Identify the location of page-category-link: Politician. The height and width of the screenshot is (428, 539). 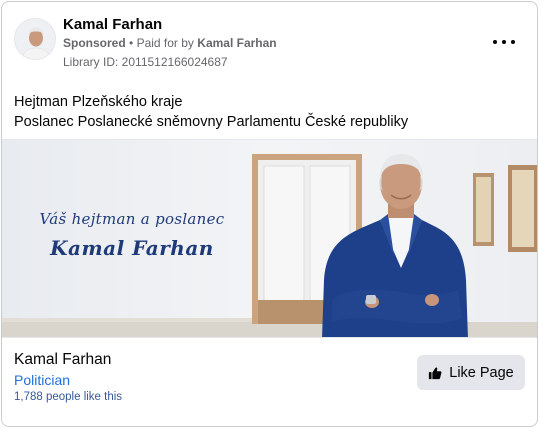
(42, 380).